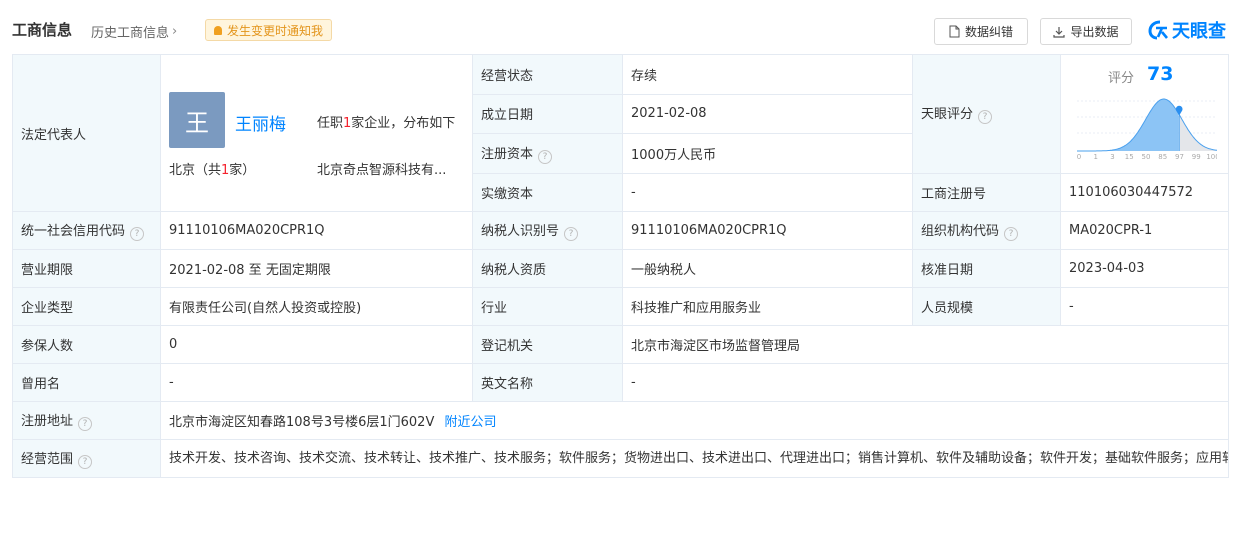  I want to click on score-distribution-chart: 0 1 3 15 50 85 97 99 100, so click(1147, 129).